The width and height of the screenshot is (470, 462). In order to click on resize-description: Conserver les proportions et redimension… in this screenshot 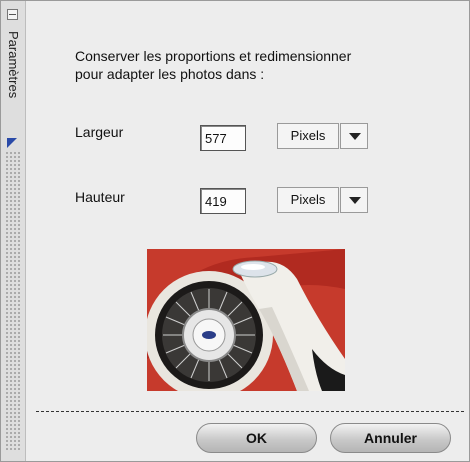, I will do `click(213, 65)`.